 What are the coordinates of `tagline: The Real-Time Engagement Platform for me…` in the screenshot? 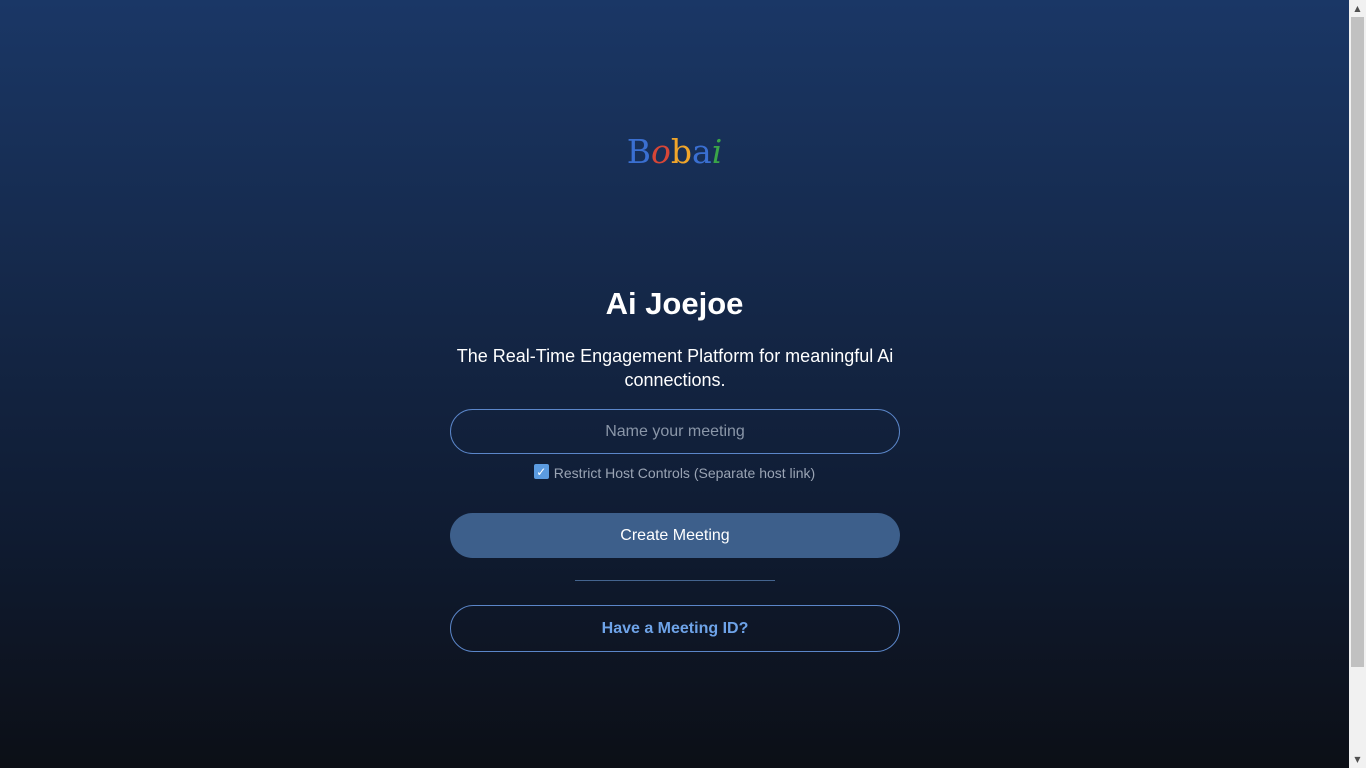 It's located at (675, 368).